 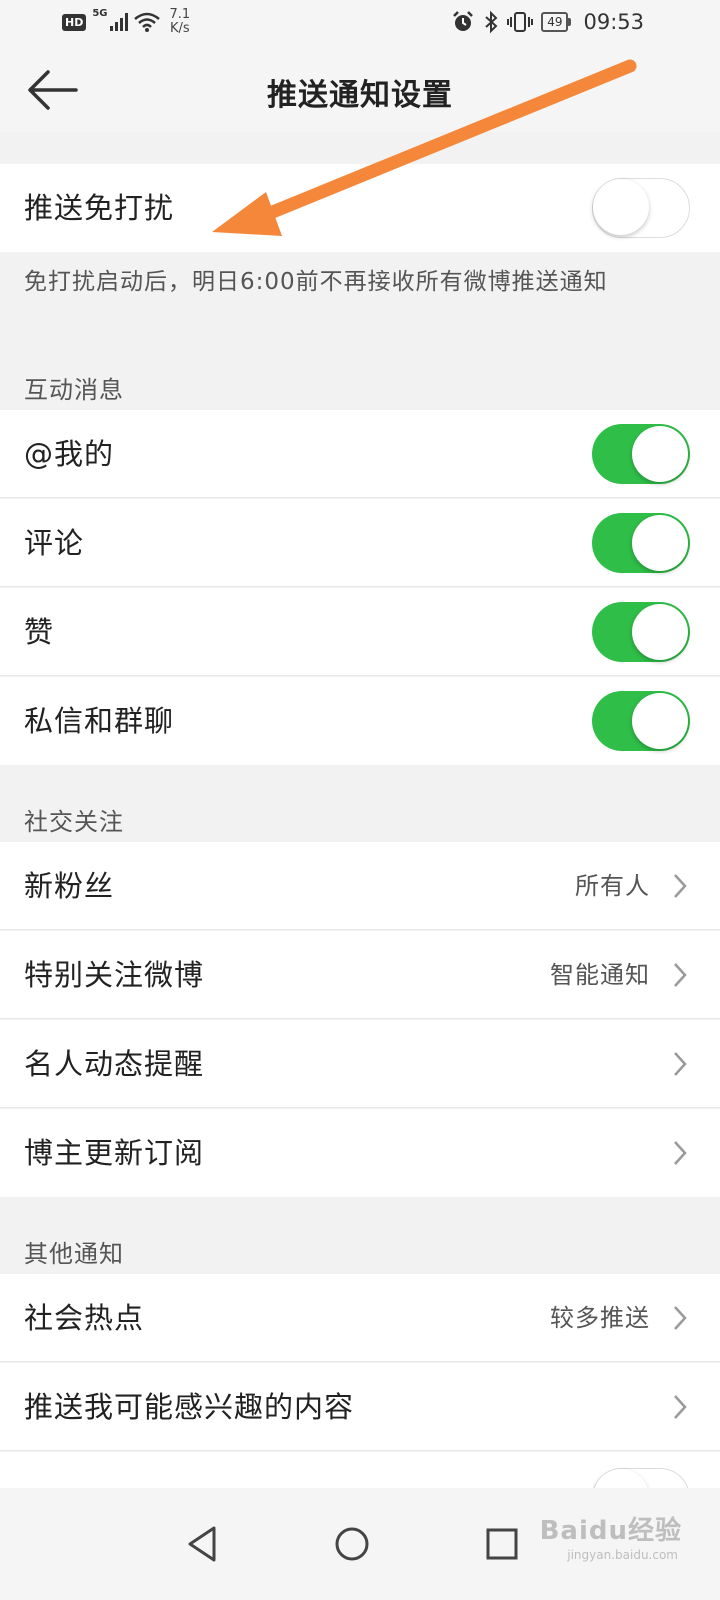 I want to click on signal-icon, so click(x=118, y=22).